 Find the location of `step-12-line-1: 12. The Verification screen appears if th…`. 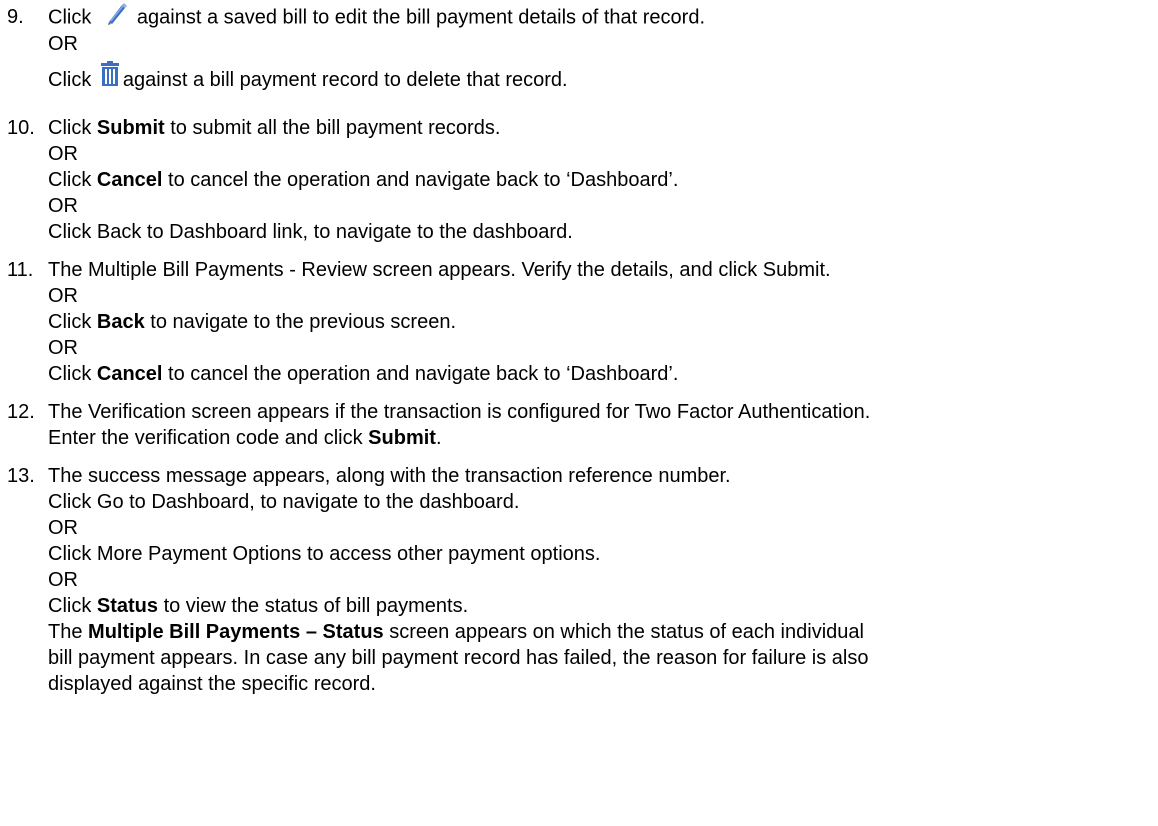

step-12-line-1: 12. The Verification screen appears if th… is located at coordinates (435, 412).